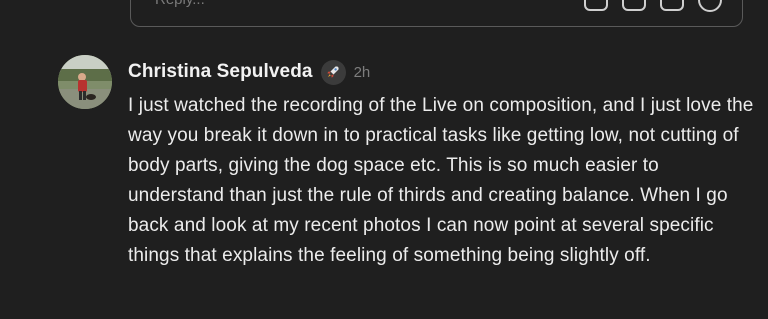 The height and width of the screenshot is (319, 768). What do you see at coordinates (220, 72) in the screenshot?
I see `author-name: Christina Sepulveda` at bounding box center [220, 72].